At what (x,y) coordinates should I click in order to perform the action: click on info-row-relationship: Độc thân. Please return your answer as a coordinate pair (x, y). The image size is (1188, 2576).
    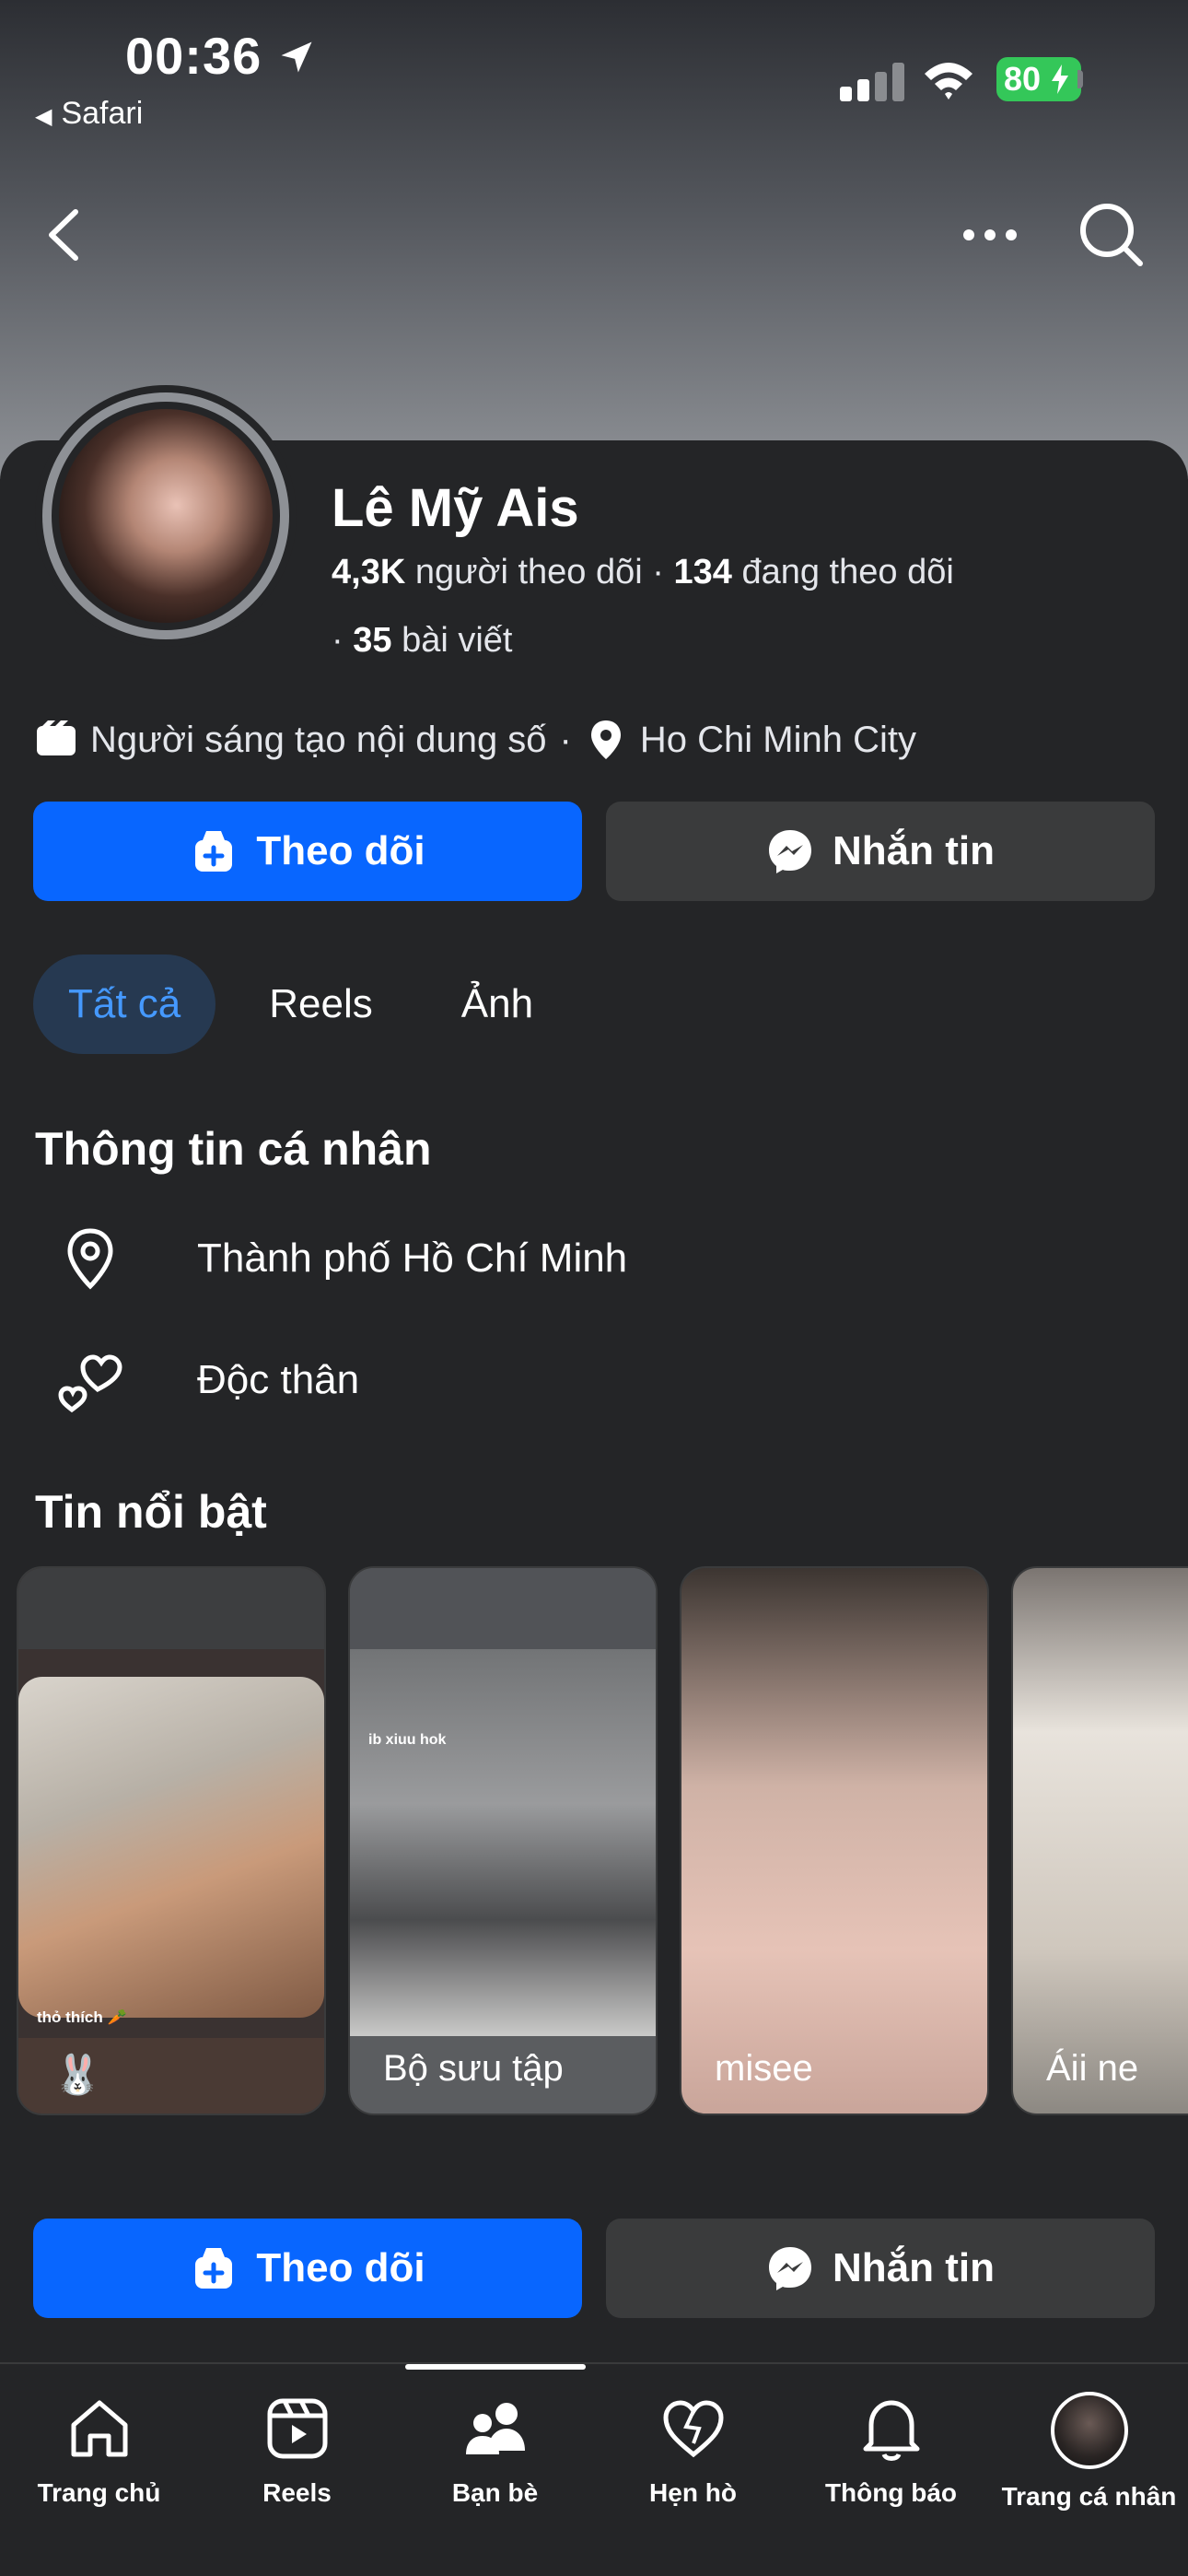
    Looking at the image, I should click on (207, 1380).